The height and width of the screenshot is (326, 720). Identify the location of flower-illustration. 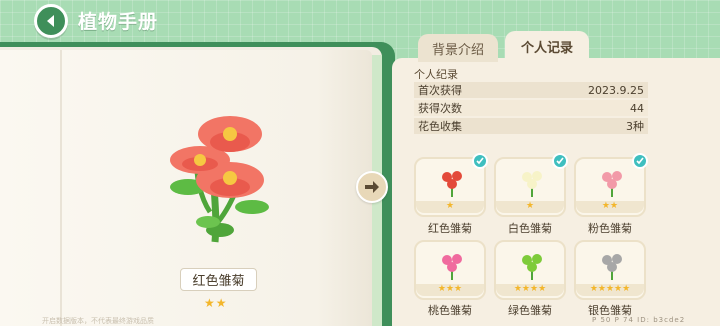
(220, 184).